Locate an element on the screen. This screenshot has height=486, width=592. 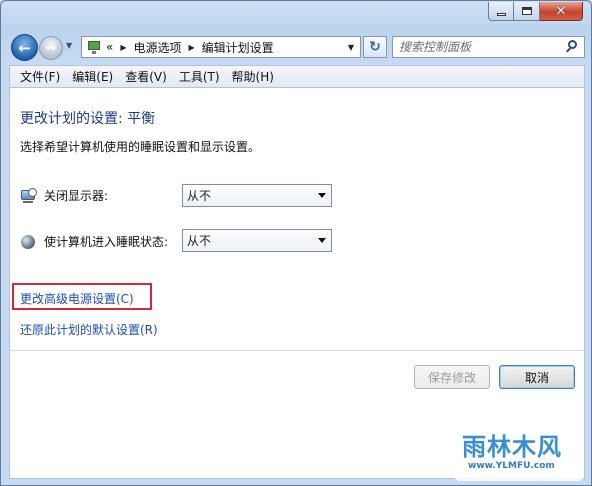
watermark-text: 雨林木风 is located at coordinates (512, 447).